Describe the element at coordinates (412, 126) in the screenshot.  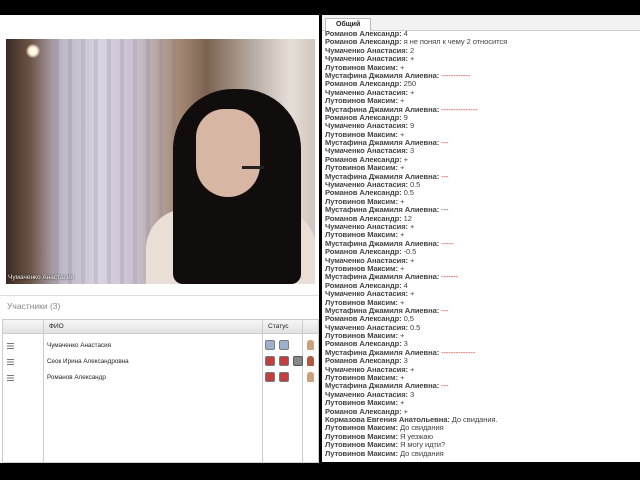
I see `chat-message-text: 9` at that location.